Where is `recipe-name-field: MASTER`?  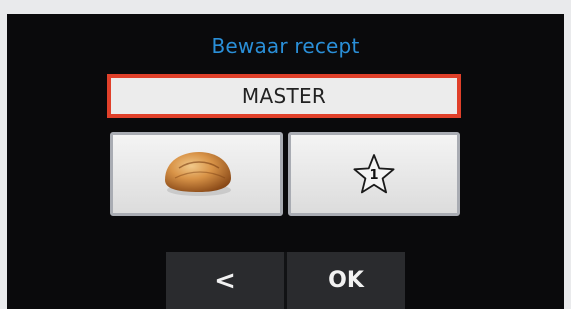
recipe-name-field: MASTER is located at coordinates (284, 96).